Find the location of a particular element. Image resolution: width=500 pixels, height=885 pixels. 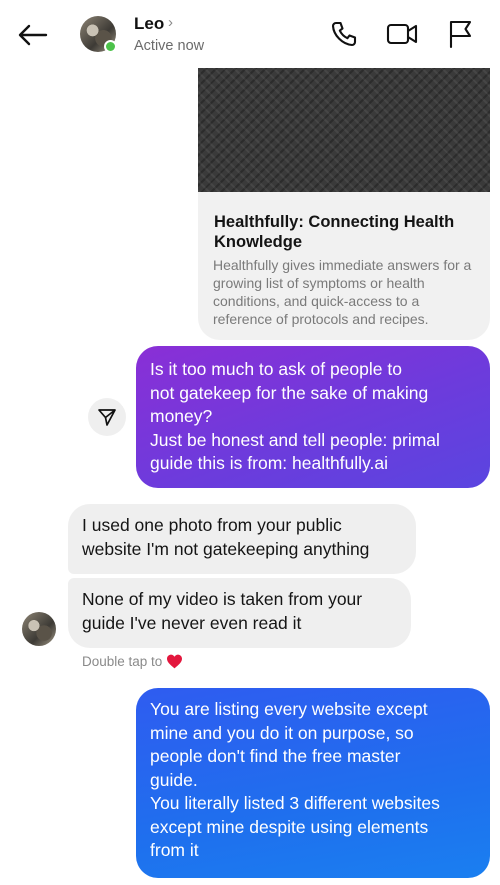

message-text-line: I used one photo from your public is located at coordinates (212, 525).